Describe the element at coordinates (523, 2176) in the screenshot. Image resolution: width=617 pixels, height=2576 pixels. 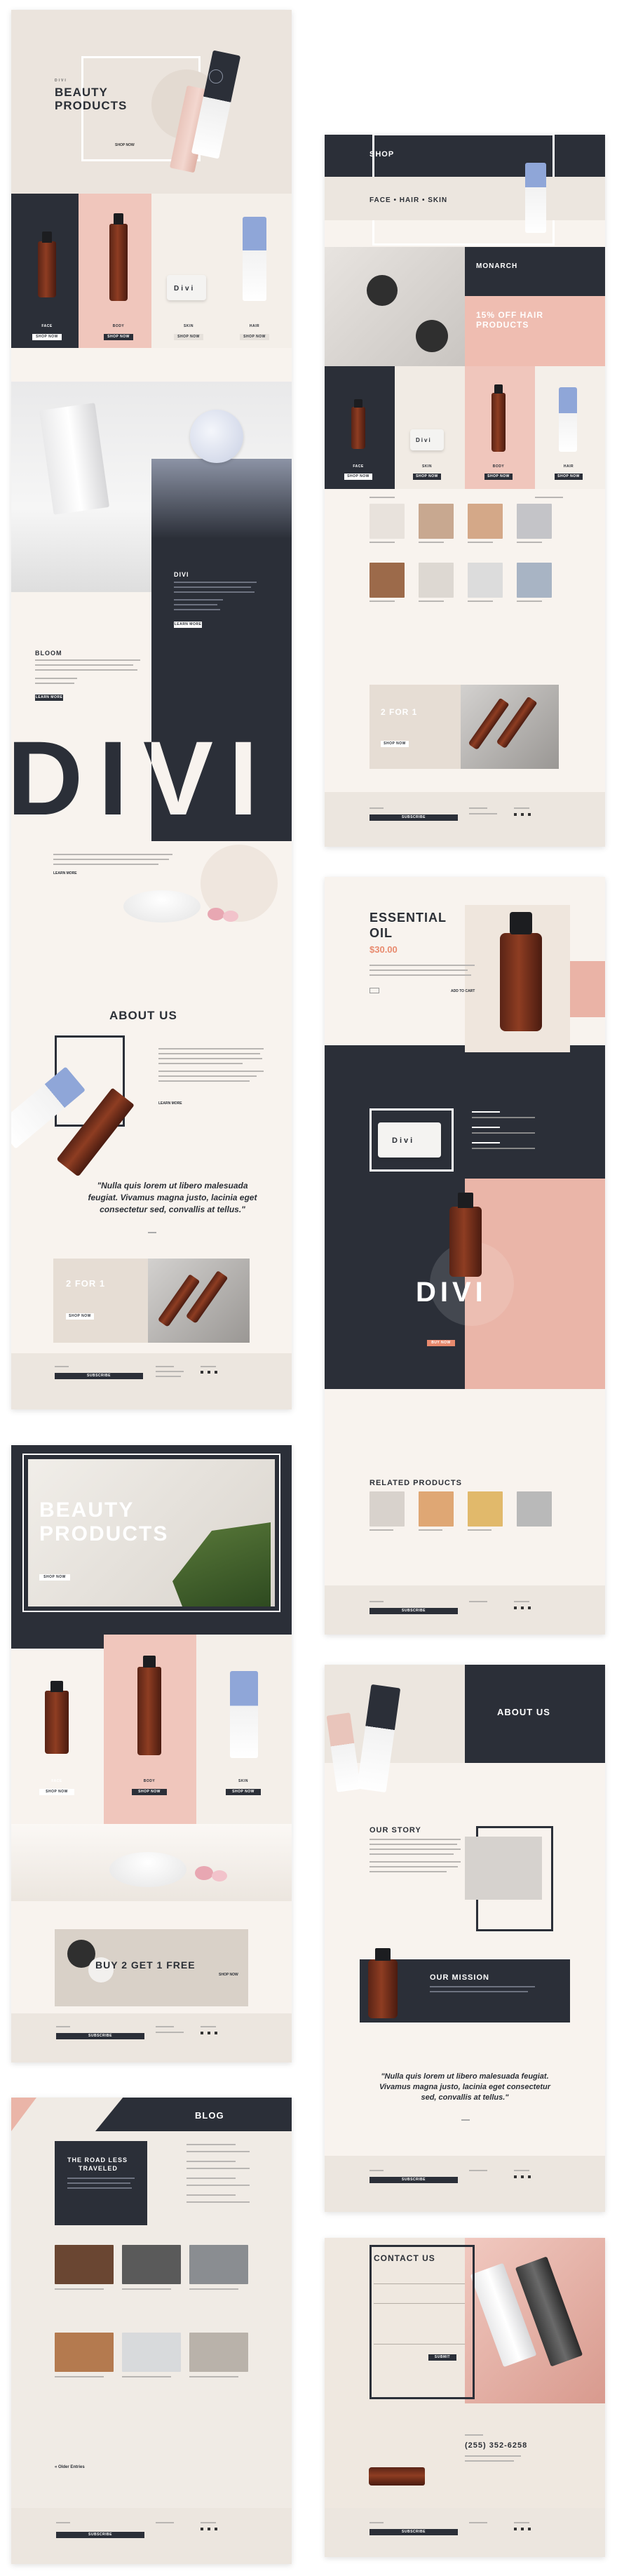
I see `about-footer-social-icons` at that location.